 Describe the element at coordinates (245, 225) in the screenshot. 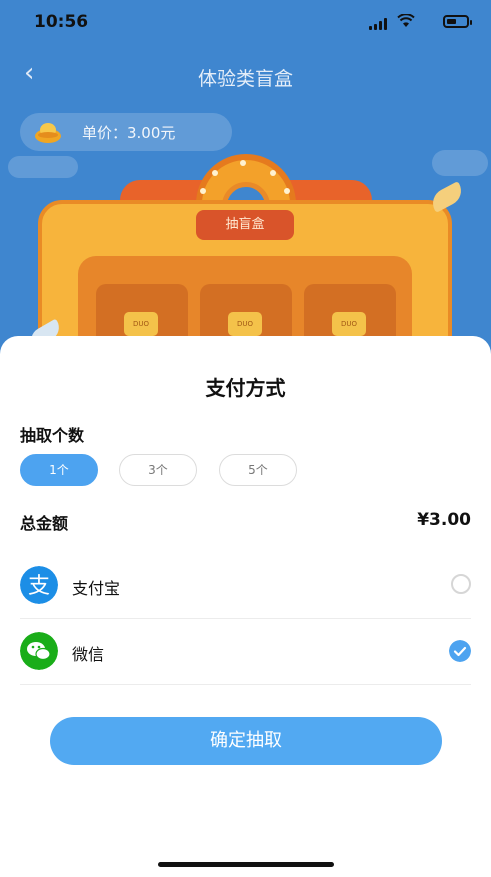

I see `machine-label: 抽盲盒` at that location.